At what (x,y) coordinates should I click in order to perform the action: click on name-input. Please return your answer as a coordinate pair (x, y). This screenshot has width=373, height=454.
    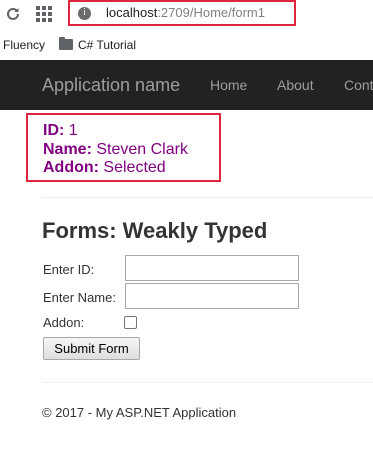
    Looking at the image, I should click on (212, 296).